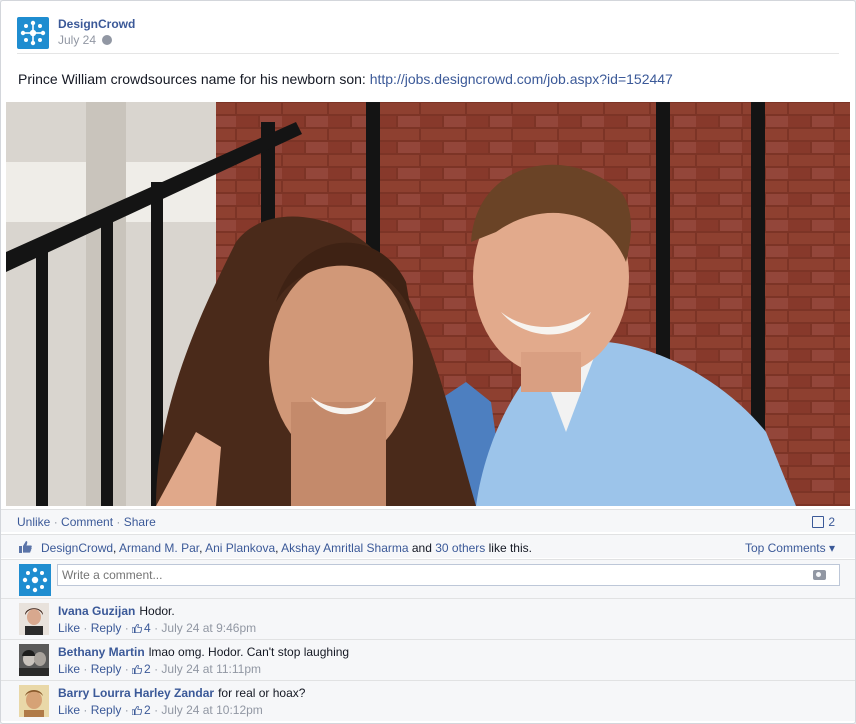 Image resolution: width=856 pixels, height=724 pixels. I want to click on share-link: Share, so click(140, 522).